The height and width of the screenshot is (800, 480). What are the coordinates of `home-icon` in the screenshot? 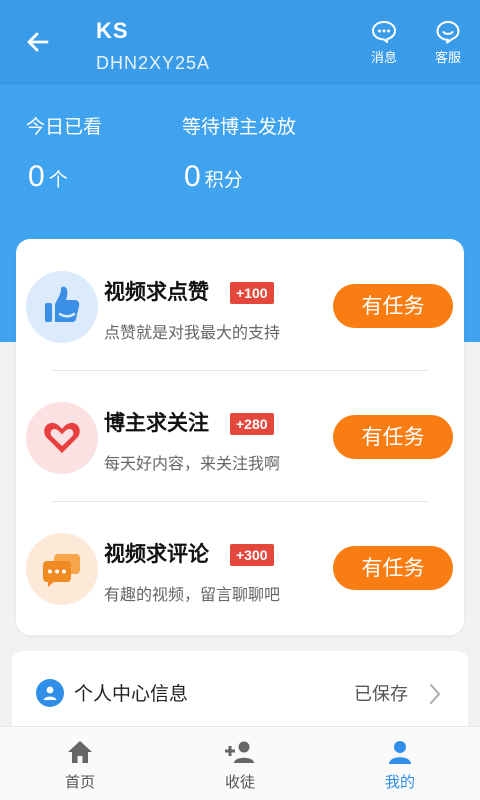 It's located at (80, 752).